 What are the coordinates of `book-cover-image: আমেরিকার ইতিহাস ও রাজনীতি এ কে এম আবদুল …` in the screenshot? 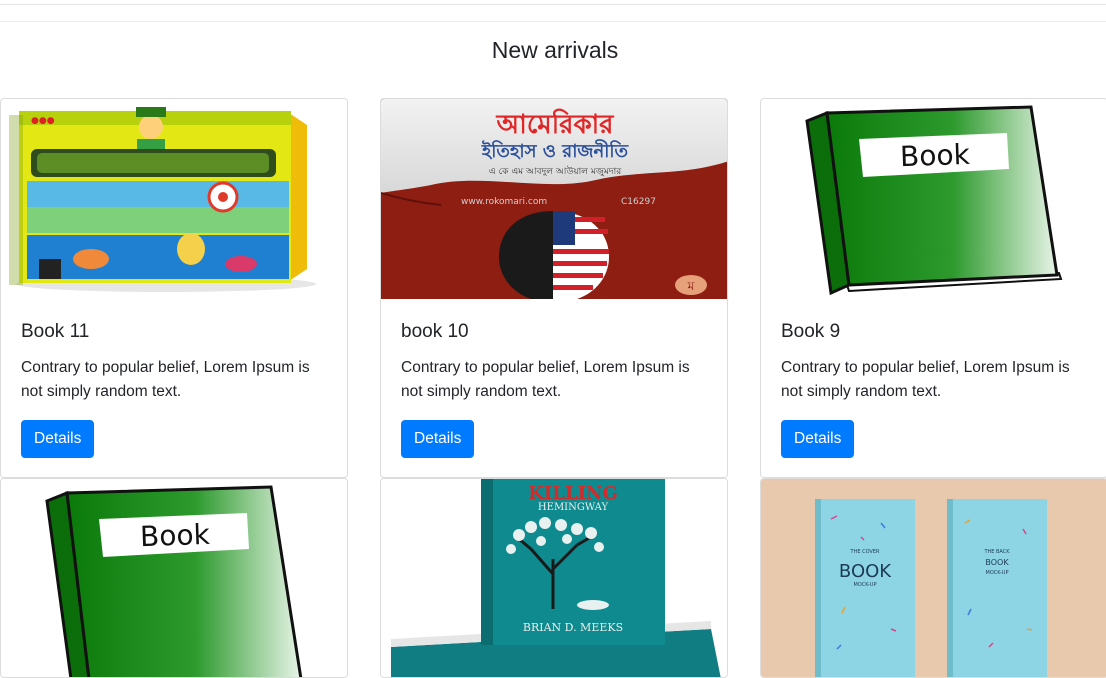 It's located at (554, 199).